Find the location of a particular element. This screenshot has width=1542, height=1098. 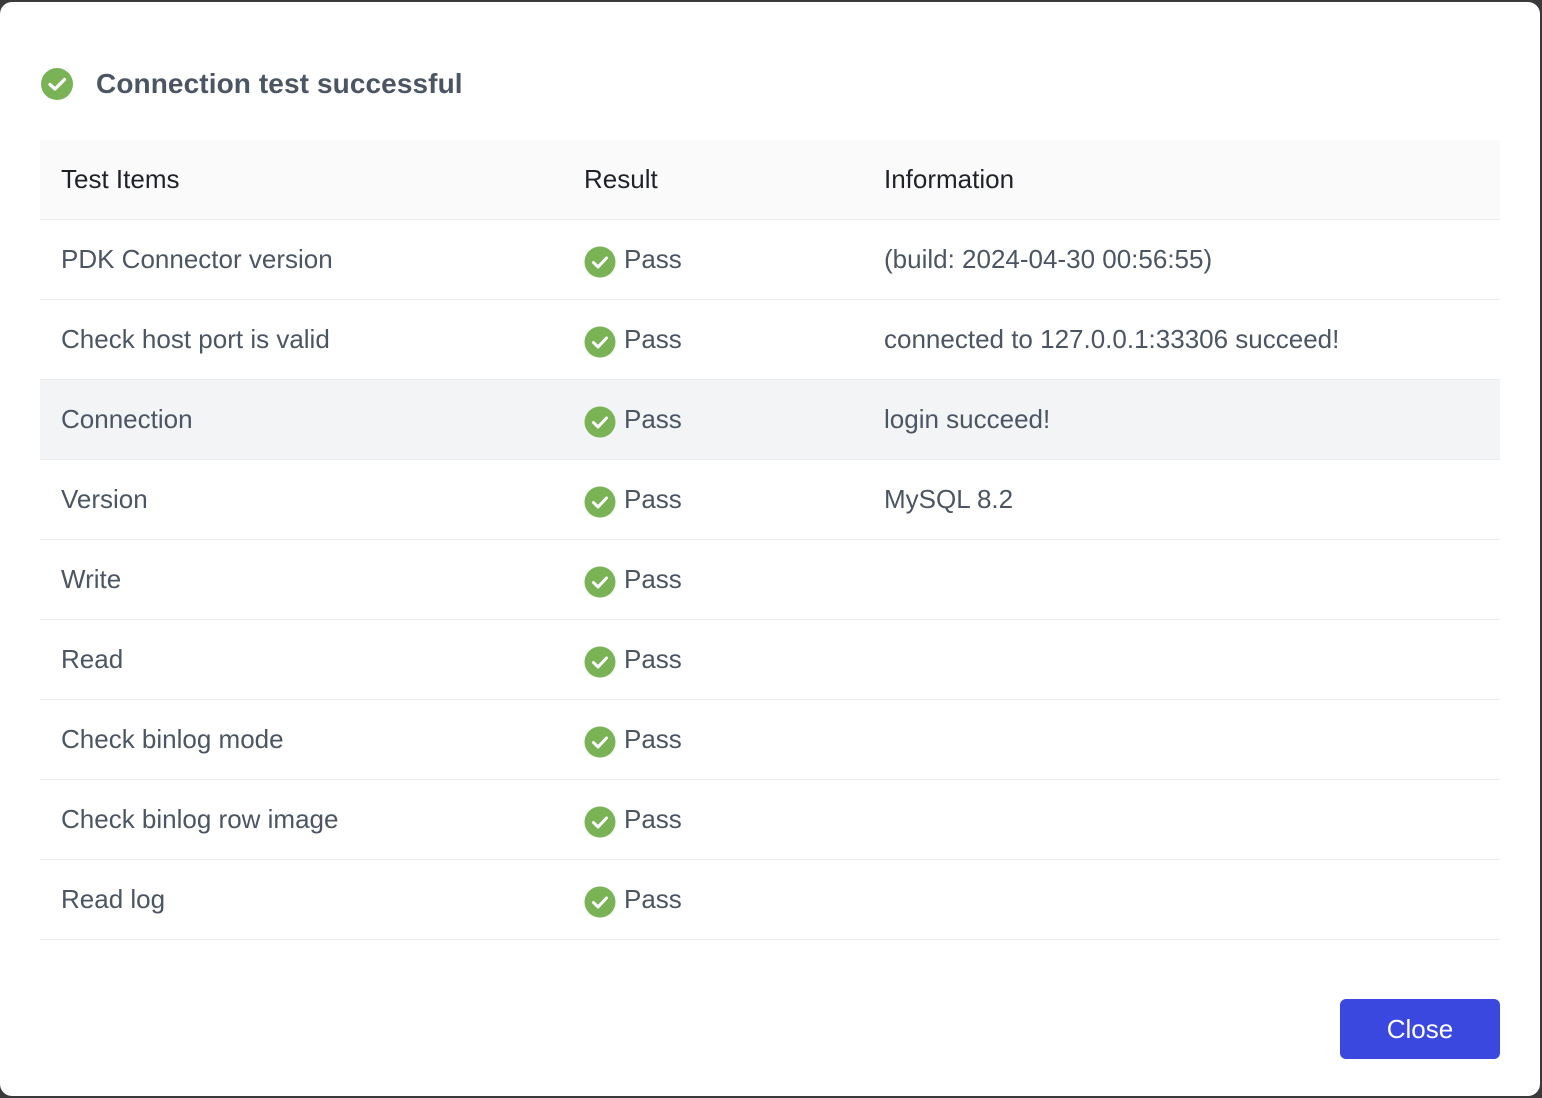

table-row: Write Pass is located at coordinates (770, 580).